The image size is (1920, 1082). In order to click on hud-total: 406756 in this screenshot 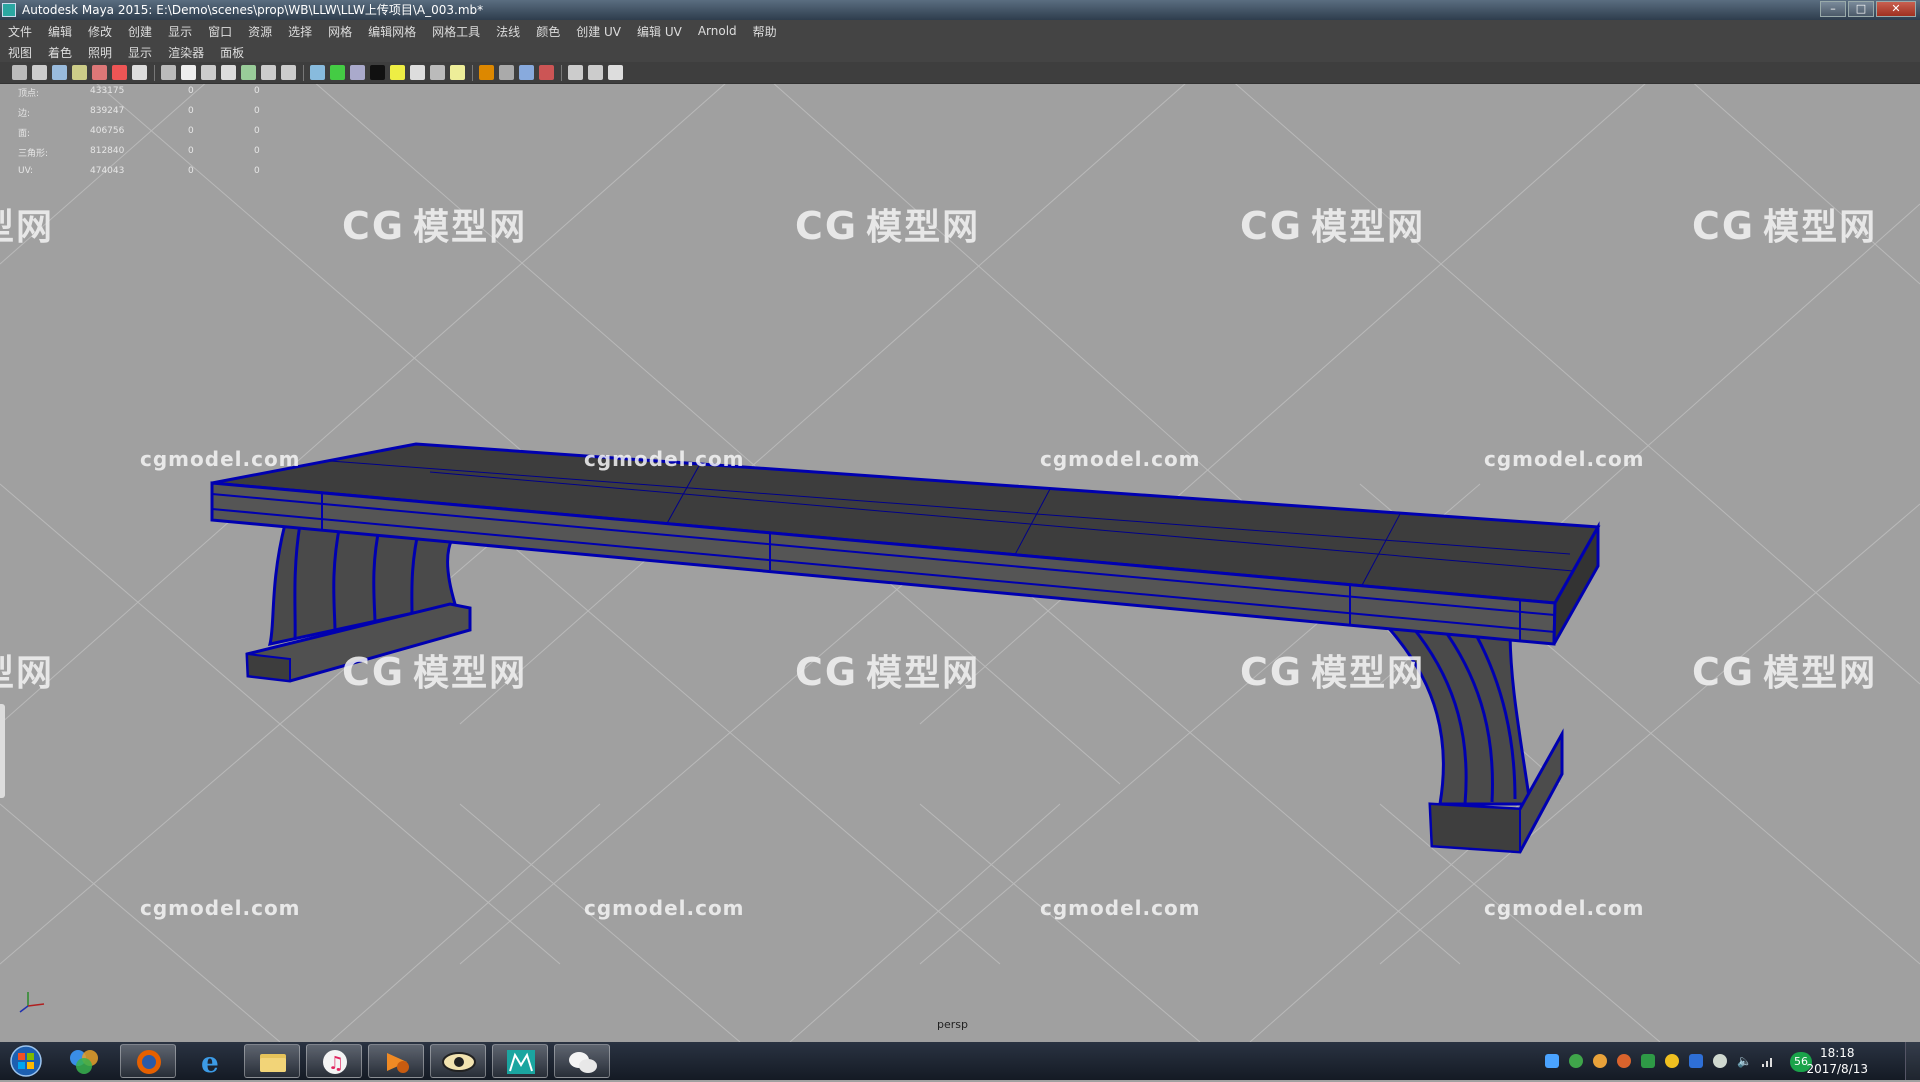, I will do `click(107, 131)`.